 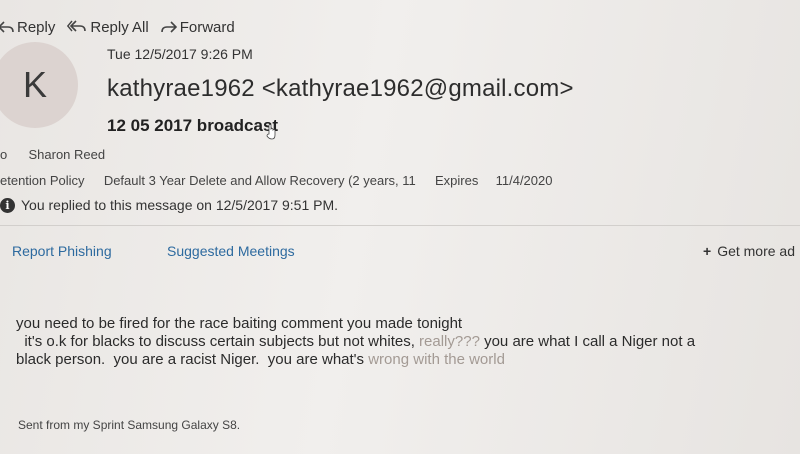 What do you see at coordinates (587, 341) in the screenshot?
I see `body-line-2-end: you are what I call a Niger not a` at bounding box center [587, 341].